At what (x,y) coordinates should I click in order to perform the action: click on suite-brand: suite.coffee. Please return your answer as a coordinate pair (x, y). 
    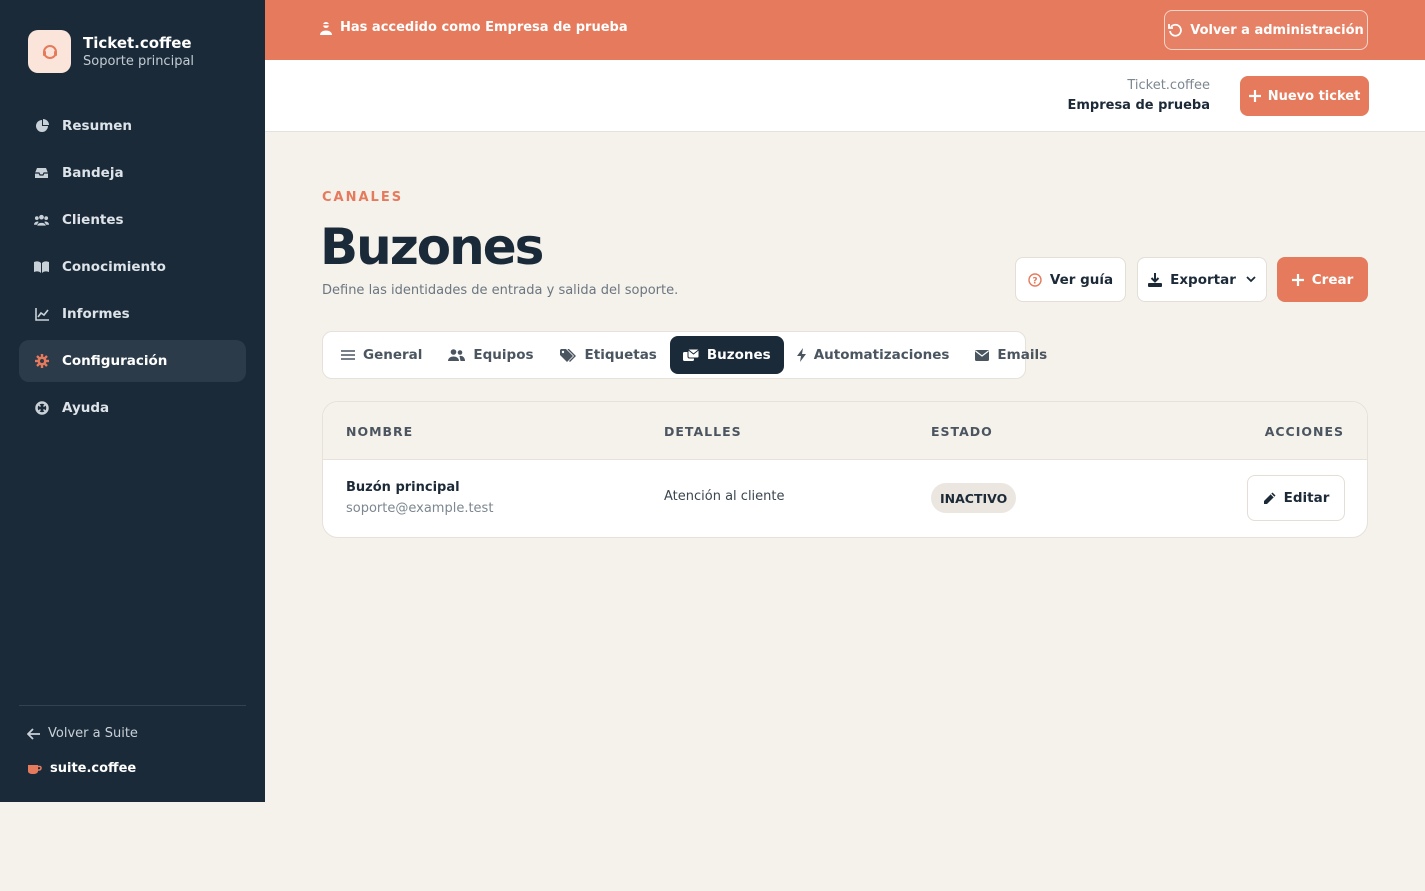
    Looking at the image, I should click on (81, 768).